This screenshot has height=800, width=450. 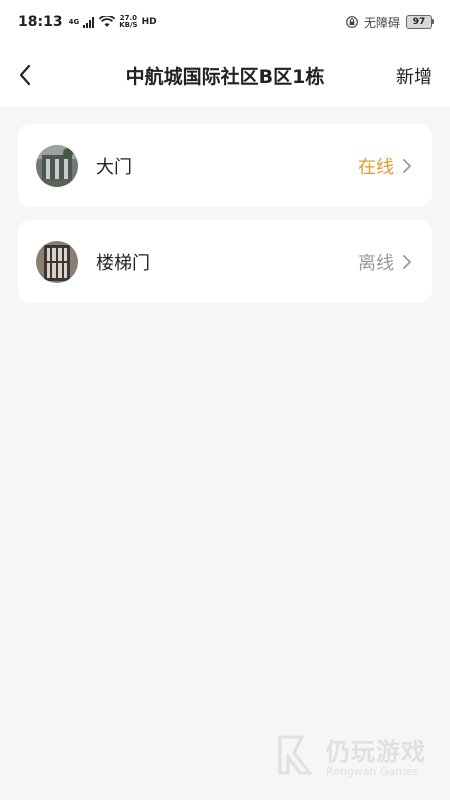 What do you see at coordinates (376, 752) in the screenshot?
I see `watermark-cn: 仍玩游戏` at bounding box center [376, 752].